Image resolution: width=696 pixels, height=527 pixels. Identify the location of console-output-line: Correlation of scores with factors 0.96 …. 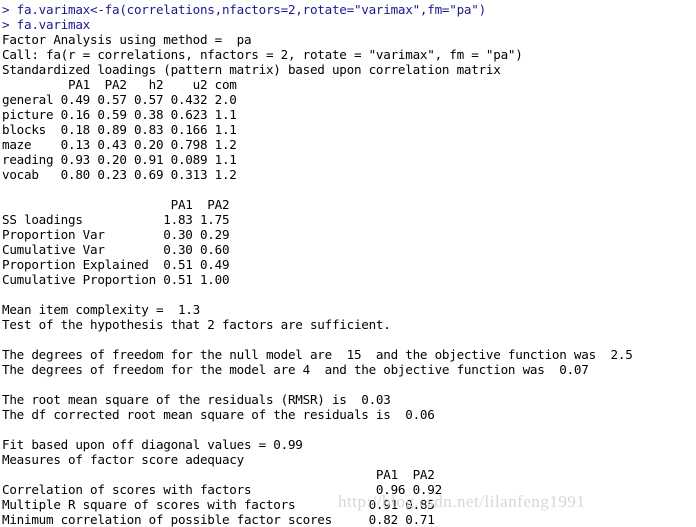
(222, 489).